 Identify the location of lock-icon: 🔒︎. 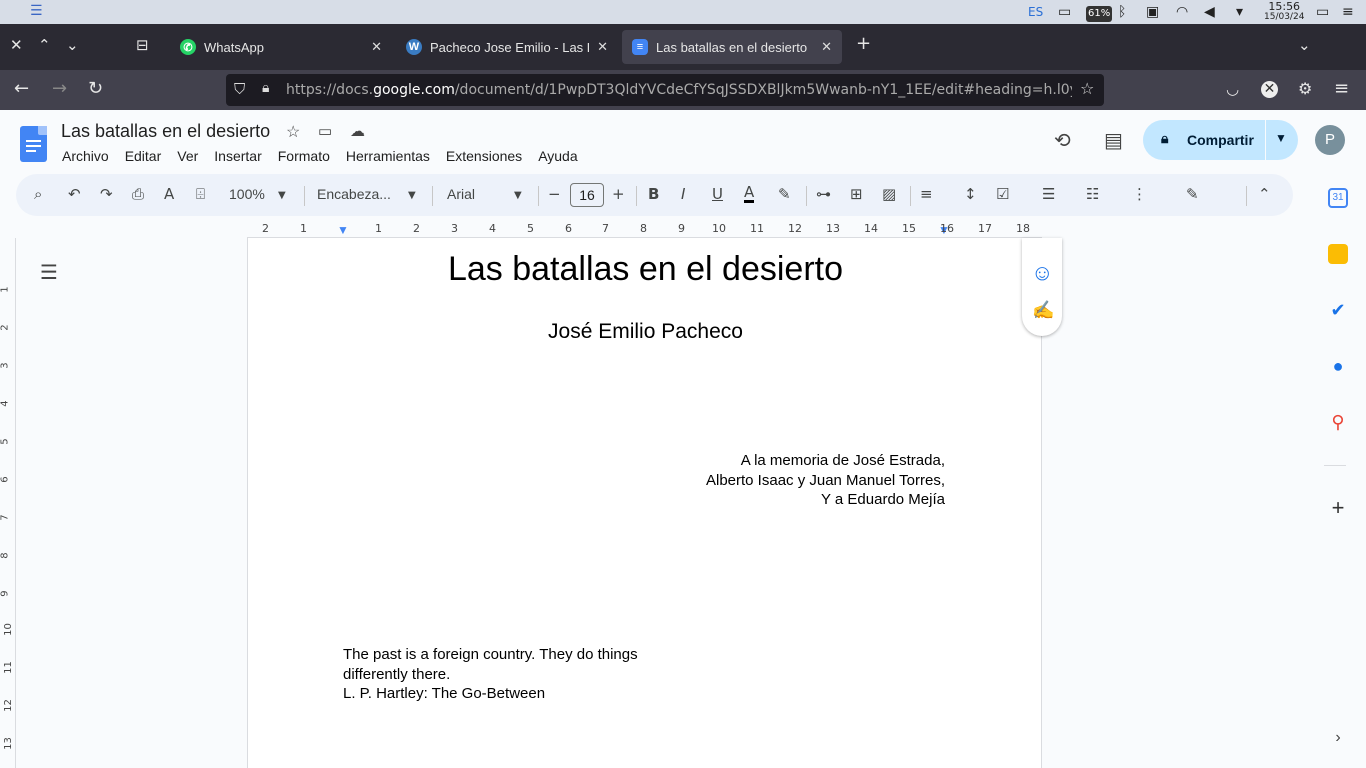
(265, 88).